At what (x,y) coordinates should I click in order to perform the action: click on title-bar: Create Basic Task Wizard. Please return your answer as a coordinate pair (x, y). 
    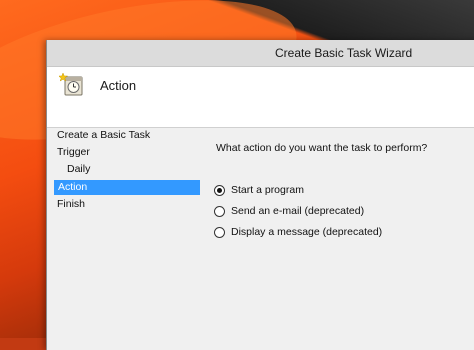
    Looking at the image, I should click on (260, 53).